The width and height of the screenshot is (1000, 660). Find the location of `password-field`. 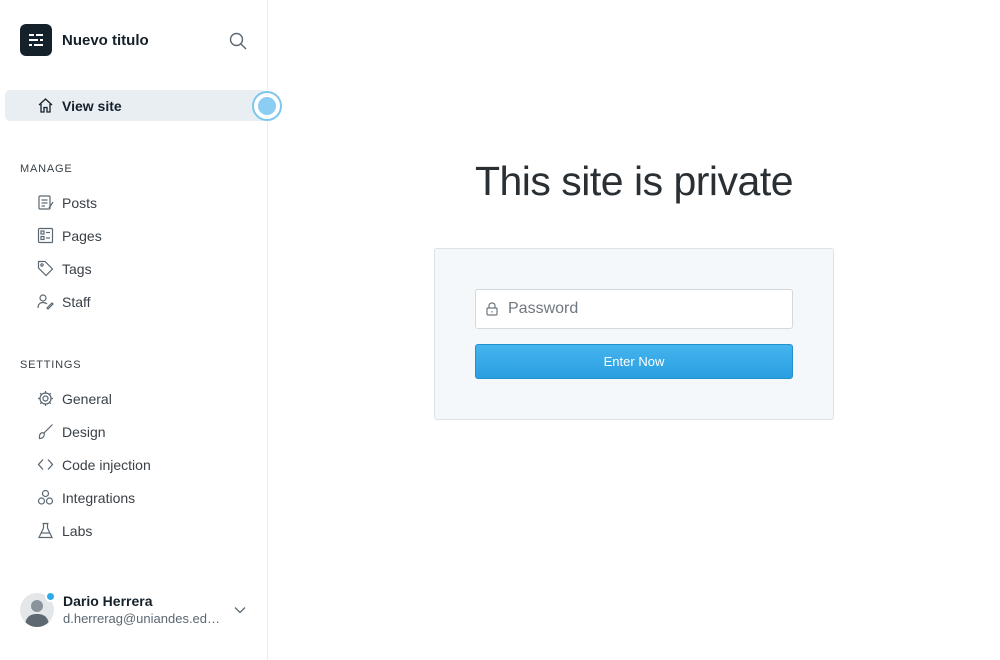

password-field is located at coordinates (634, 309).